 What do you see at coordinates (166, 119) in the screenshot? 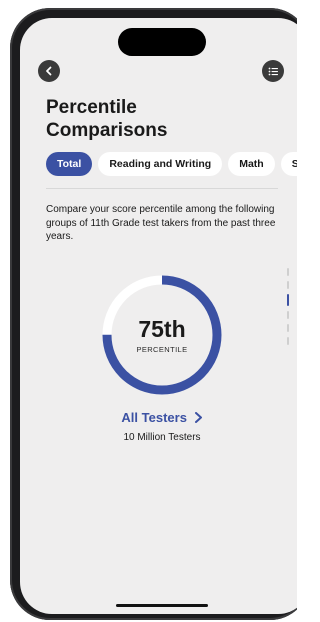
I see `page-title: Percentile Comparisons` at bounding box center [166, 119].